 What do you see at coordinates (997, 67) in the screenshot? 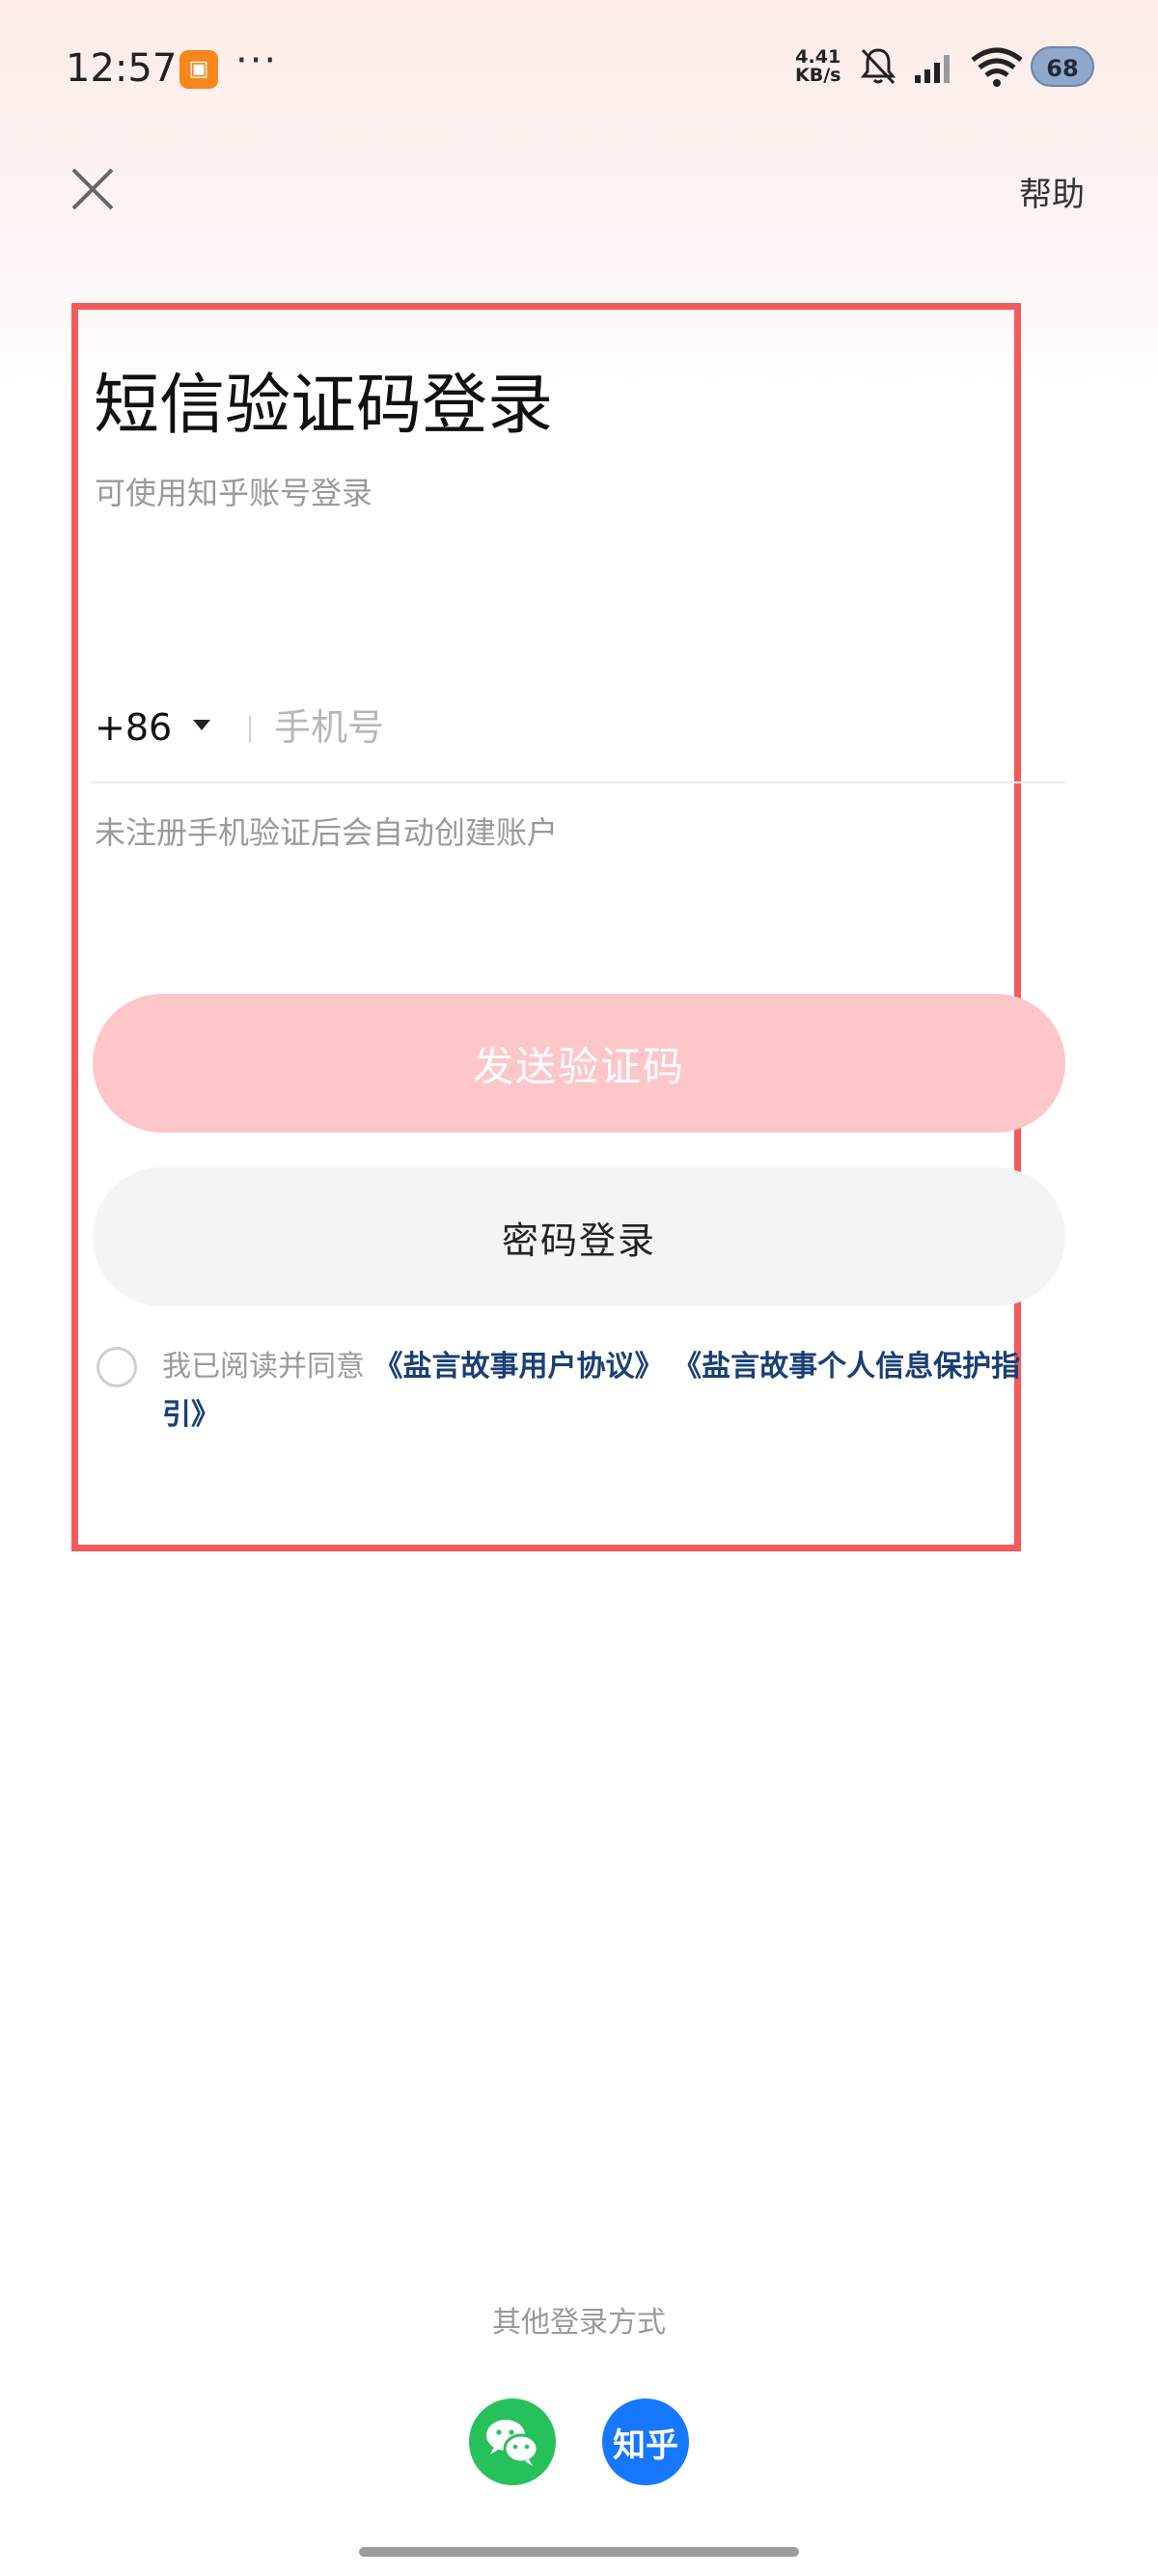
I see `wifi-icon` at bounding box center [997, 67].